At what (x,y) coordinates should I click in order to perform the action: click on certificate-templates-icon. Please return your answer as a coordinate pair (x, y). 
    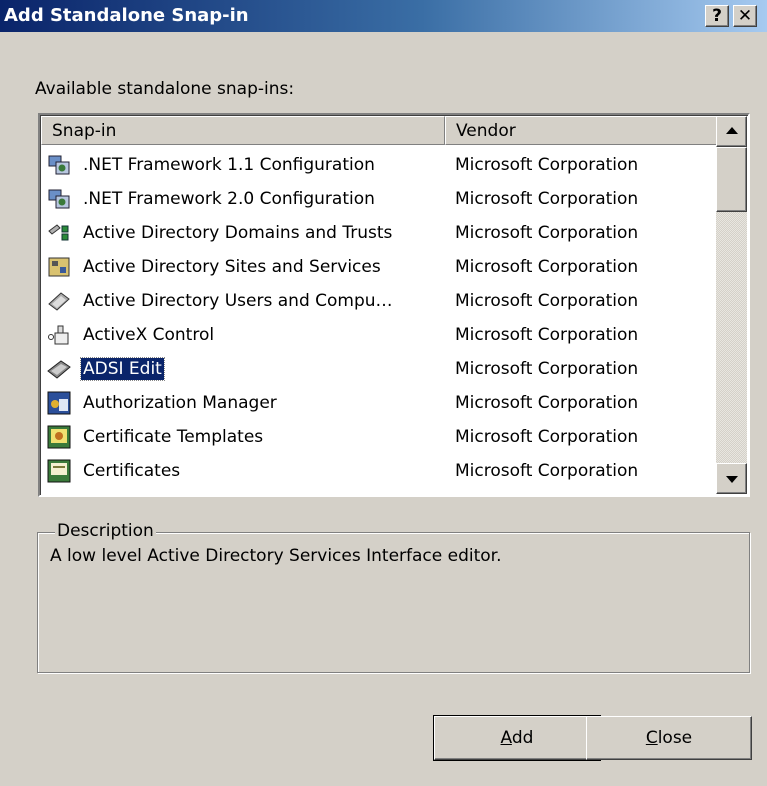
    Looking at the image, I should click on (59, 437).